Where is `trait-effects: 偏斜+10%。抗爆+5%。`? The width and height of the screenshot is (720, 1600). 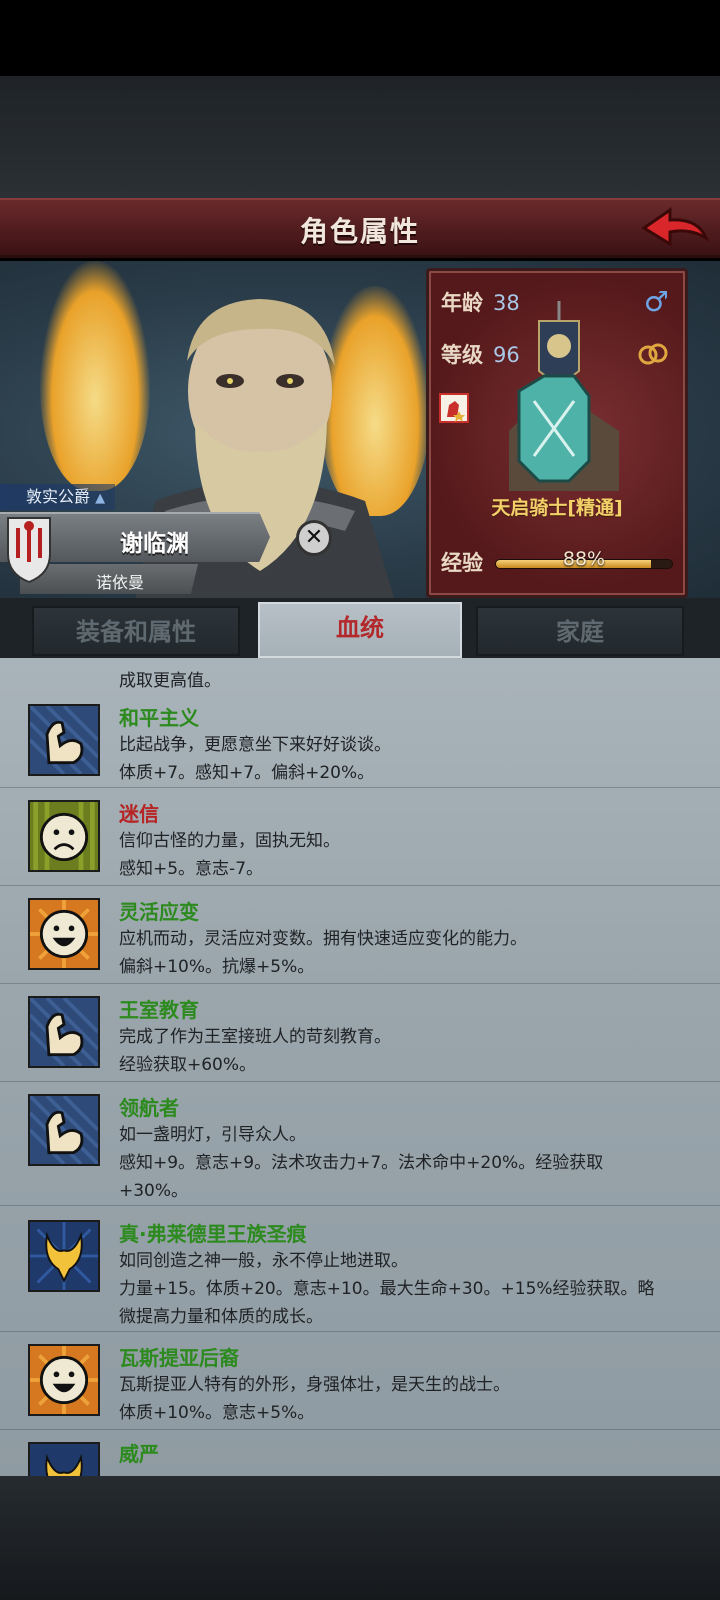
trait-effects: 偏斜+10%。抗爆+5%。 is located at coordinates (217, 967).